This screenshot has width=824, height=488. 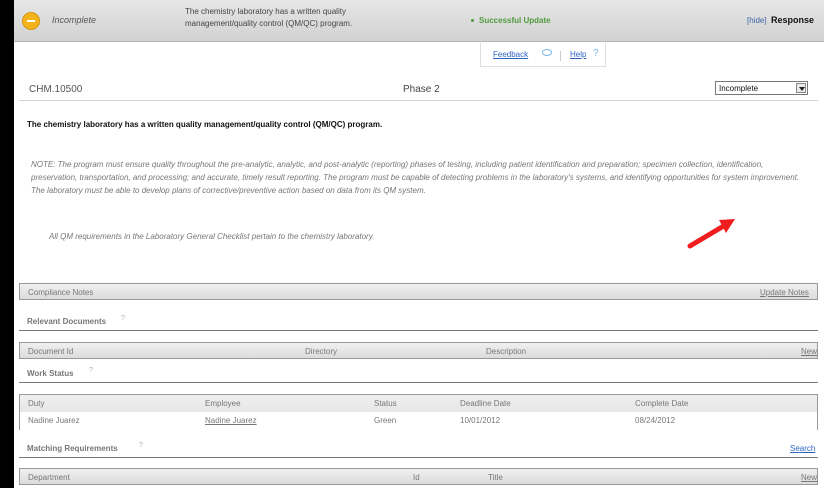 I want to click on relevant-documents-title: Relevant Documents, so click(x=67, y=321).